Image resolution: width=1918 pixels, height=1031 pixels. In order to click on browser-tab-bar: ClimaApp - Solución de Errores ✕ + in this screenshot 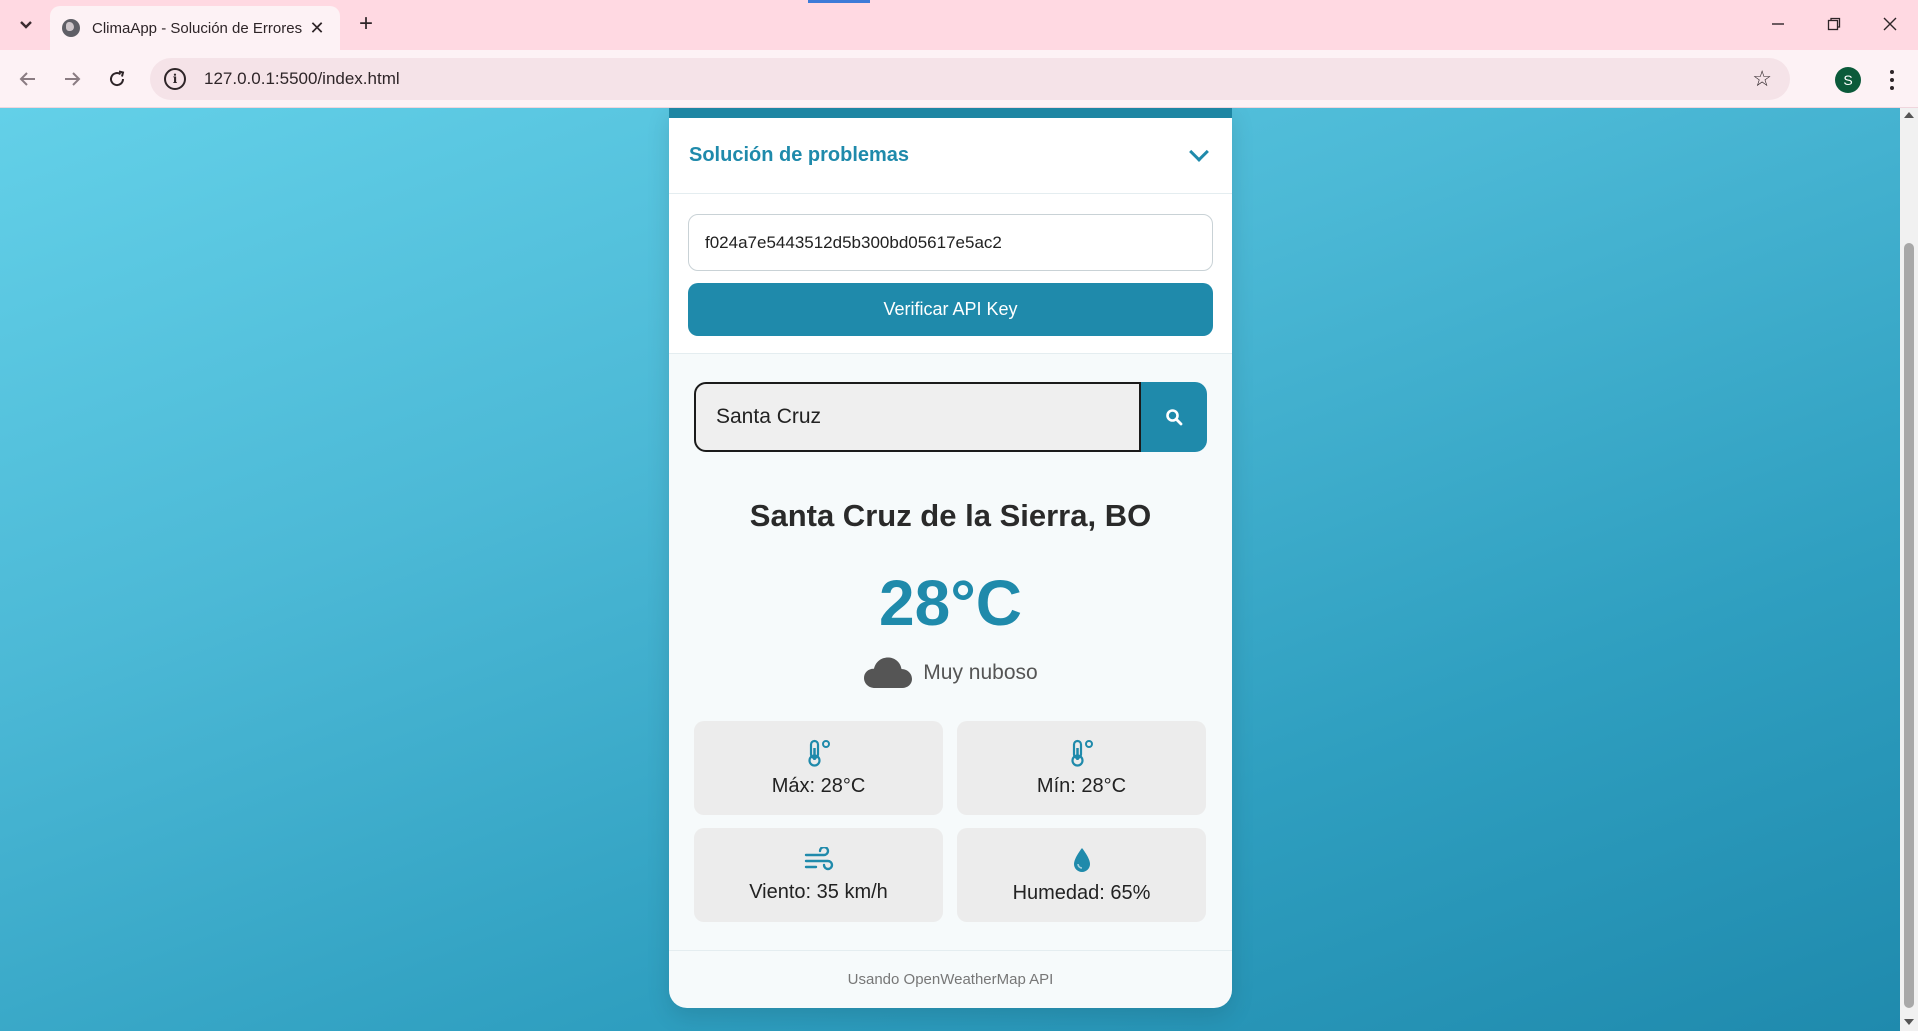, I will do `click(959, 25)`.